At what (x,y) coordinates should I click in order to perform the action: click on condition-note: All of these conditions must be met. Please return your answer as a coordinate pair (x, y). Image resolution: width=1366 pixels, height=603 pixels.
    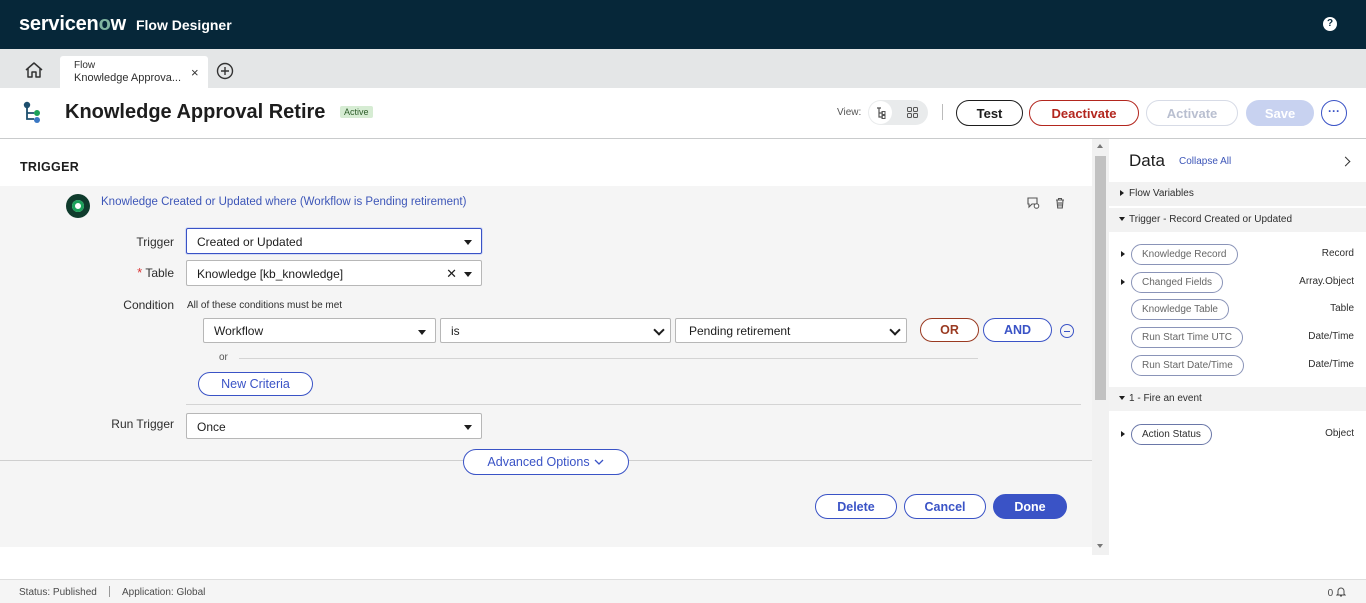
    Looking at the image, I should click on (265, 305).